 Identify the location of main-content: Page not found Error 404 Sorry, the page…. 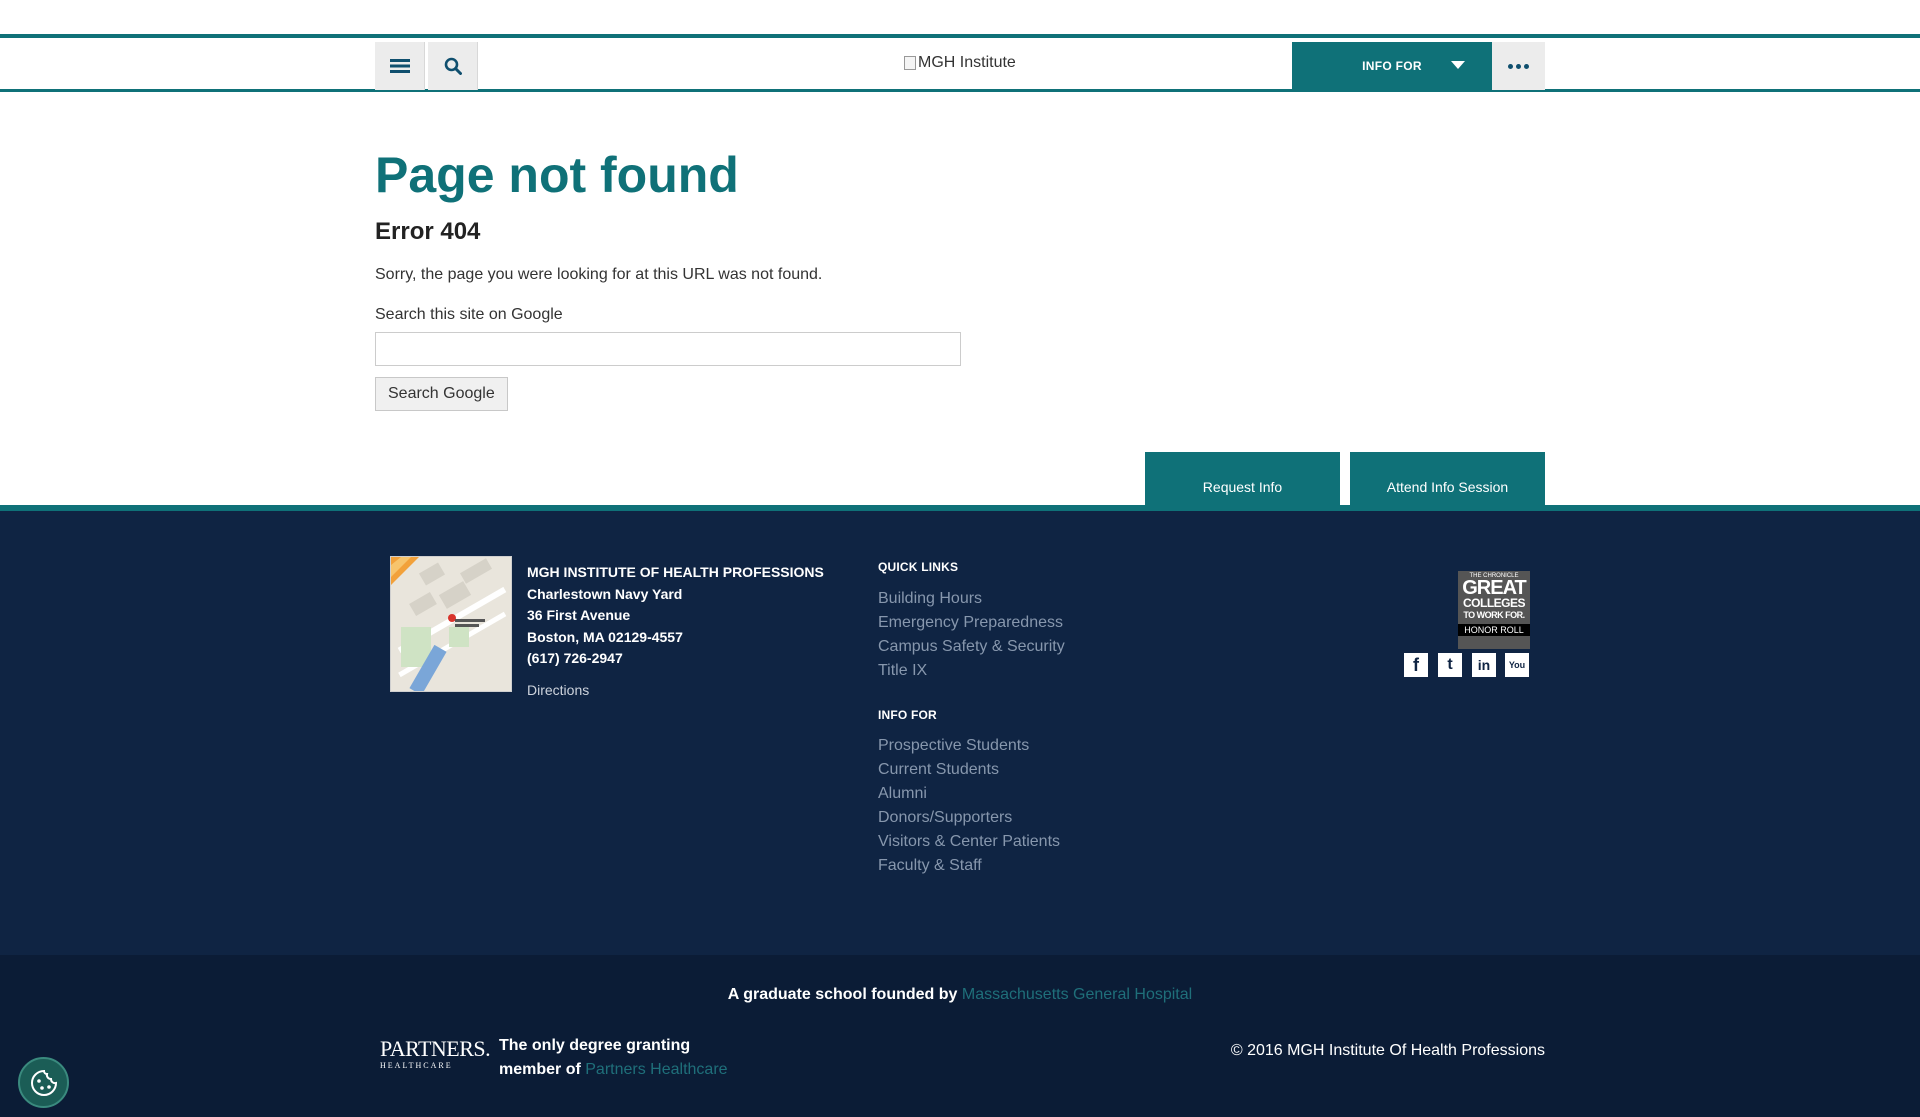
(960, 275).